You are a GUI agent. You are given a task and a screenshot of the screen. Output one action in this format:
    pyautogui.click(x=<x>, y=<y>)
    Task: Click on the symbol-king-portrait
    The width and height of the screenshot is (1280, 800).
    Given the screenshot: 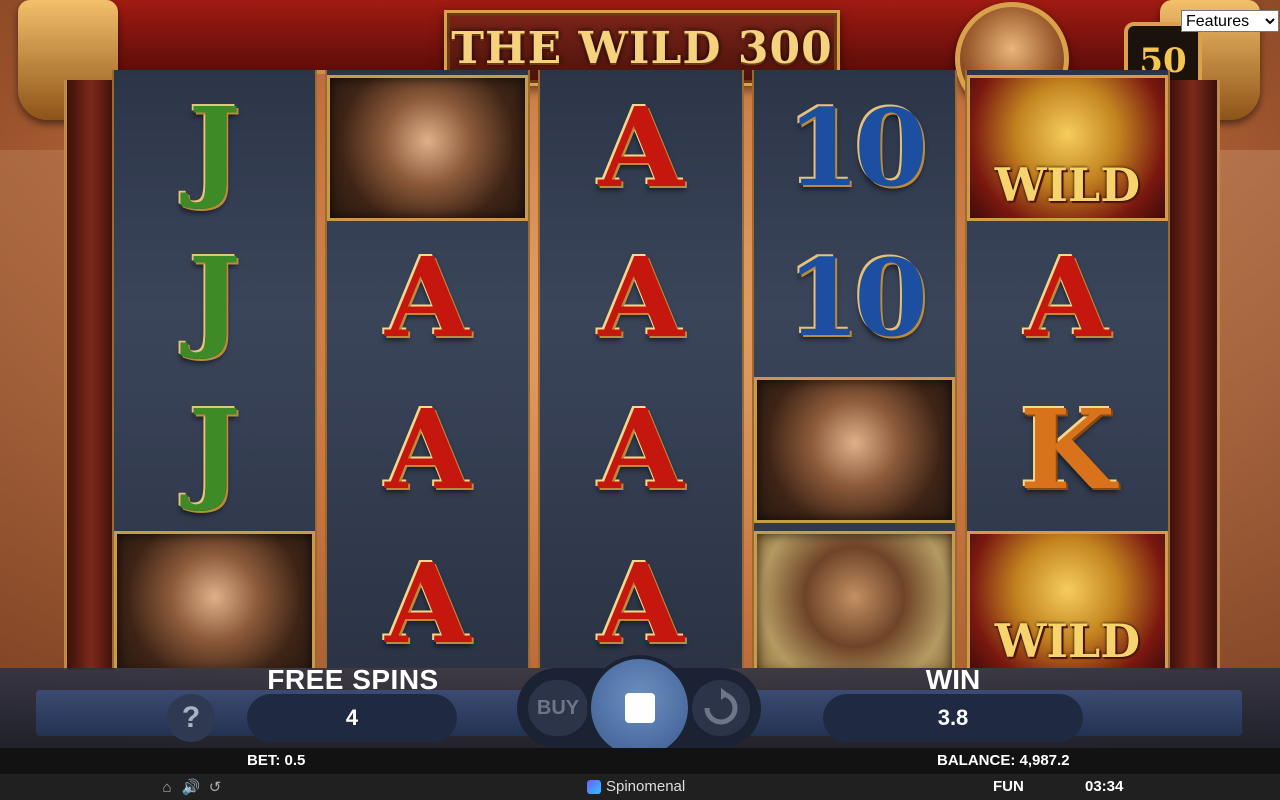 What is the action you would take?
    pyautogui.click(x=854, y=599)
    